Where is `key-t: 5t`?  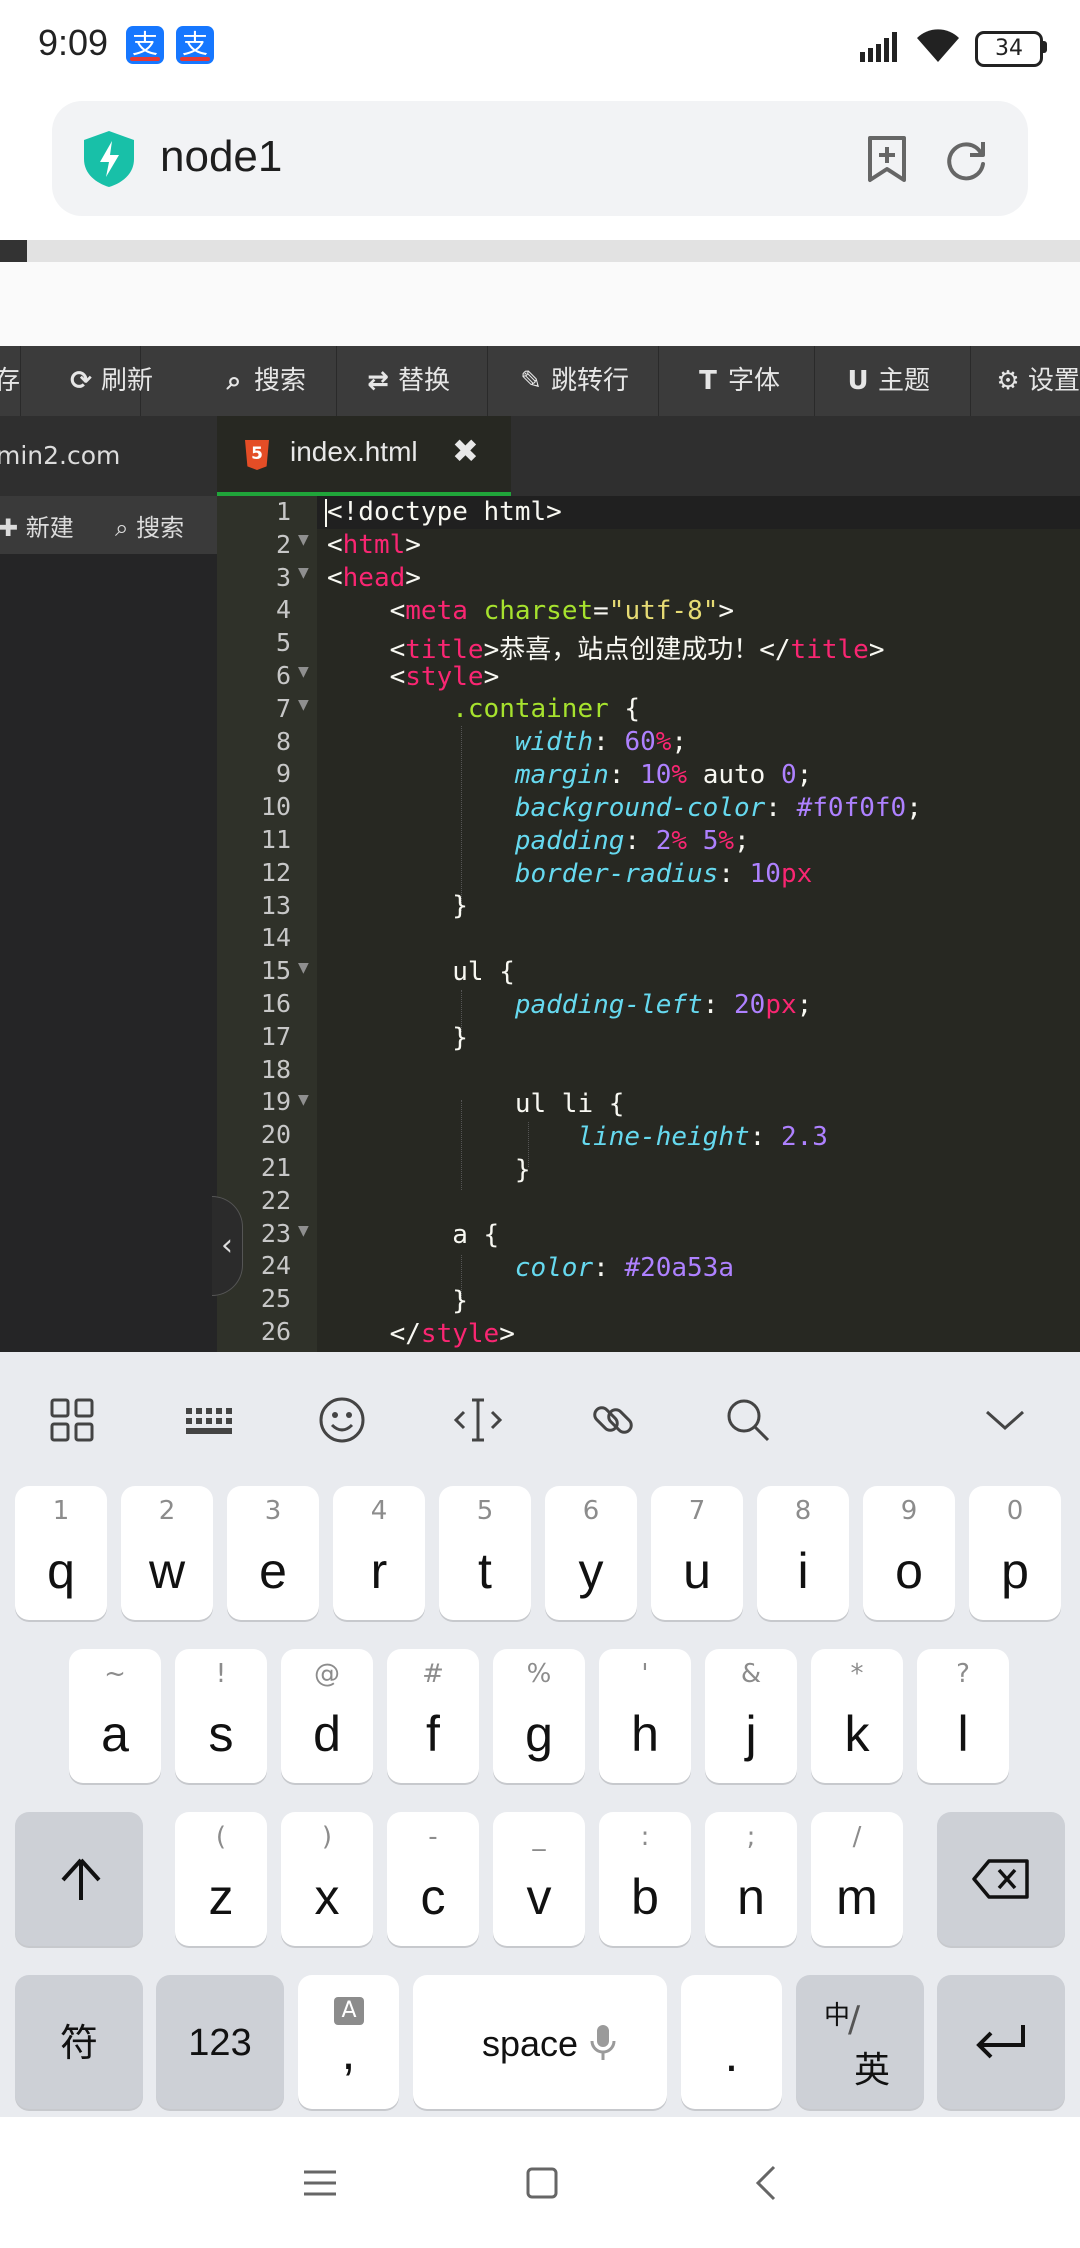 key-t: 5t is located at coordinates (485, 1553).